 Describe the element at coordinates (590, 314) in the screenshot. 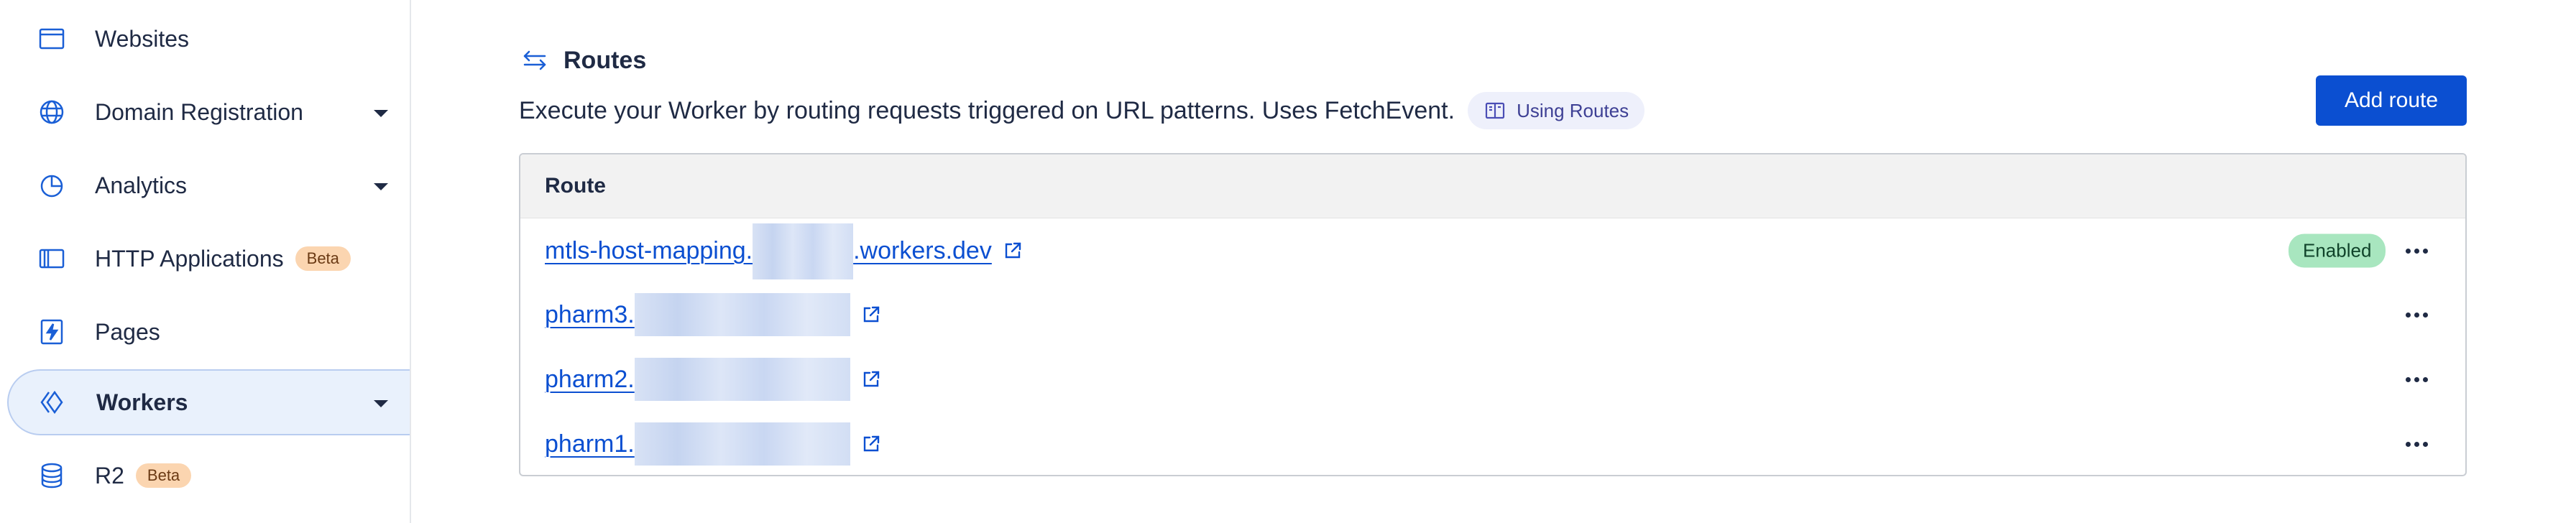

I see `route-prefix: pharm3.` at that location.